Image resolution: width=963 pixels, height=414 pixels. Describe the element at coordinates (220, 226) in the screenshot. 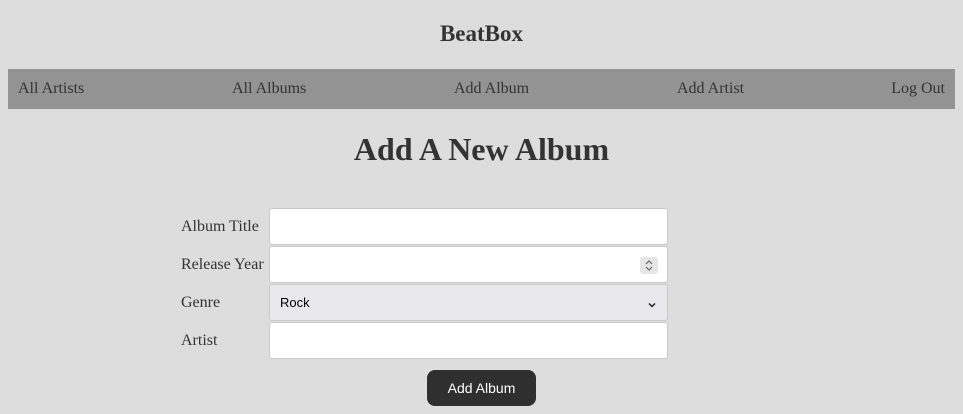

I see `album-title-label: Album Title` at that location.